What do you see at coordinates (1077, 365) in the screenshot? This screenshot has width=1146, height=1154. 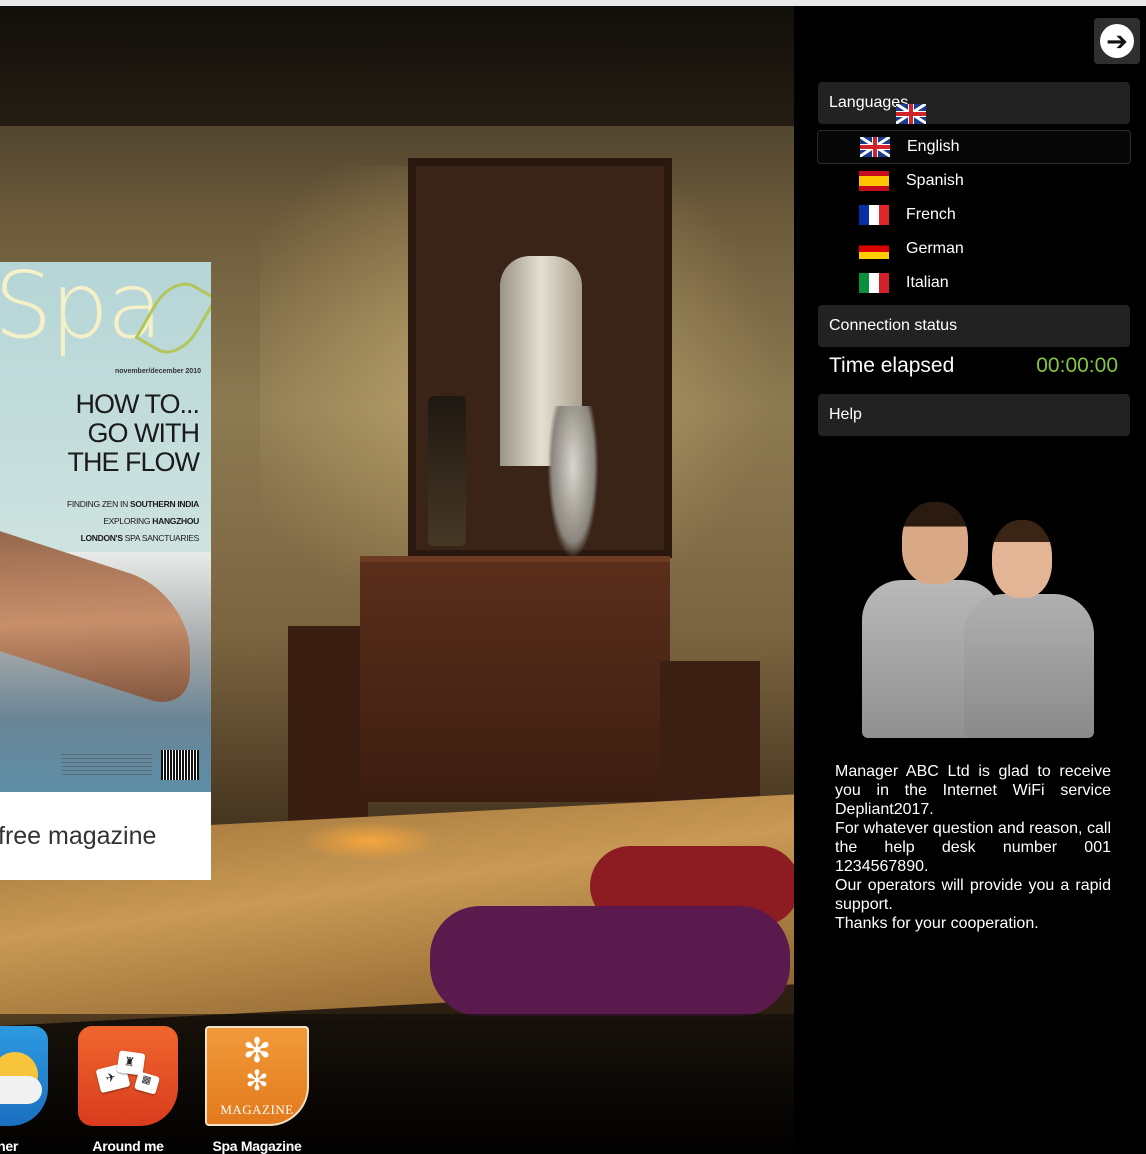 I see `time-elapsed-value: 00:00:00` at bounding box center [1077, 365].